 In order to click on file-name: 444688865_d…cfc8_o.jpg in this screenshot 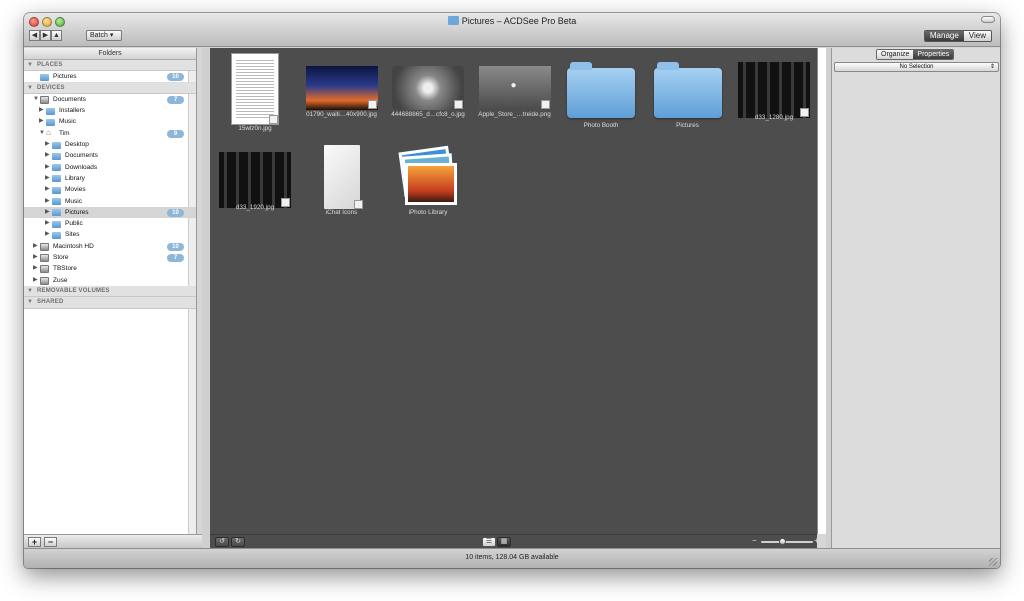, I will do `click(428, 114)`.